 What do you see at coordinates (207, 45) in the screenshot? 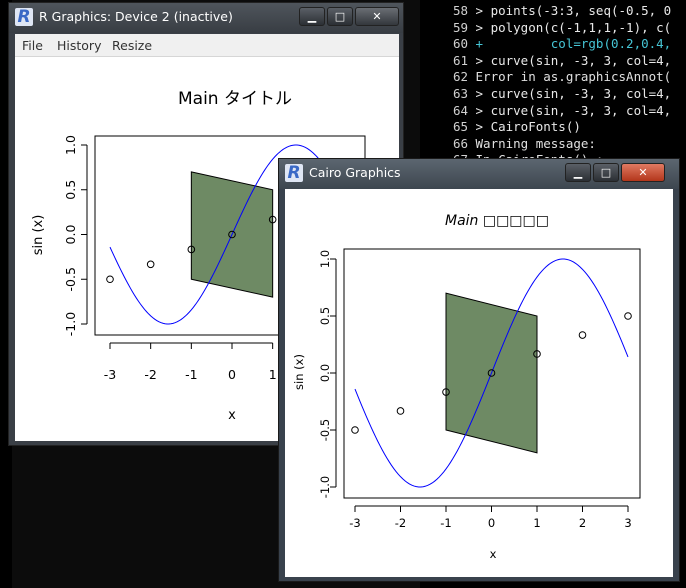
I see `menu-bar: File History Resize` at bounding box center [207, 45].